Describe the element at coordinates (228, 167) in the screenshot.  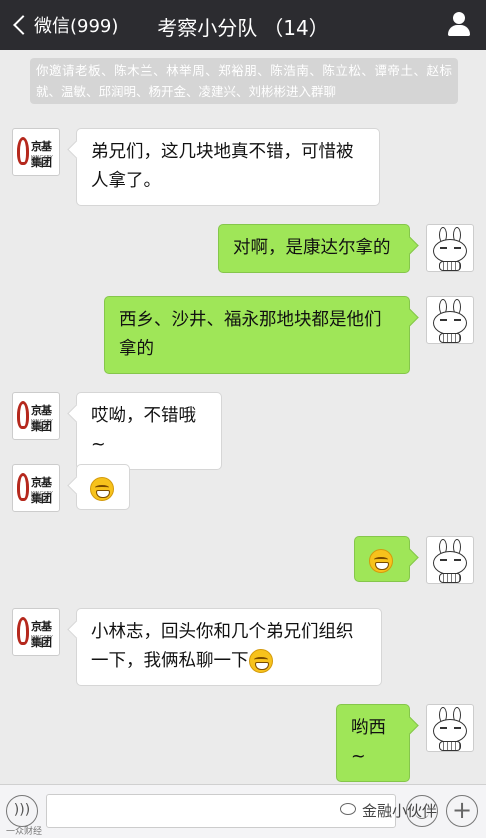
I see `message-bubble: 弟兄们，这几块地真不错，可惜被人拿了。` at that location.